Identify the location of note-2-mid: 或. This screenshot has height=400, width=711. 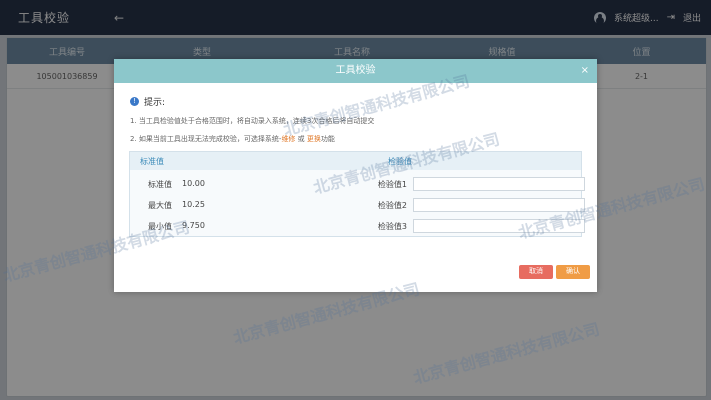
(301, 139).